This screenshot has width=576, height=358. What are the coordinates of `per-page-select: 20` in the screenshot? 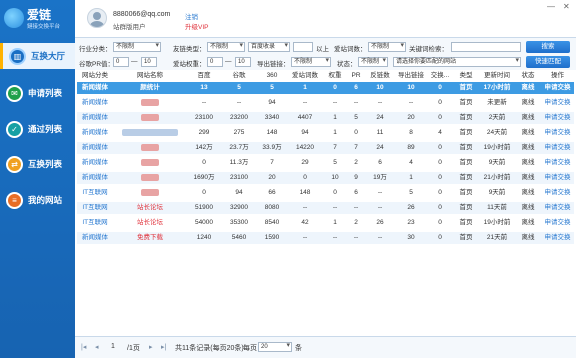 It's located at (275, 347).